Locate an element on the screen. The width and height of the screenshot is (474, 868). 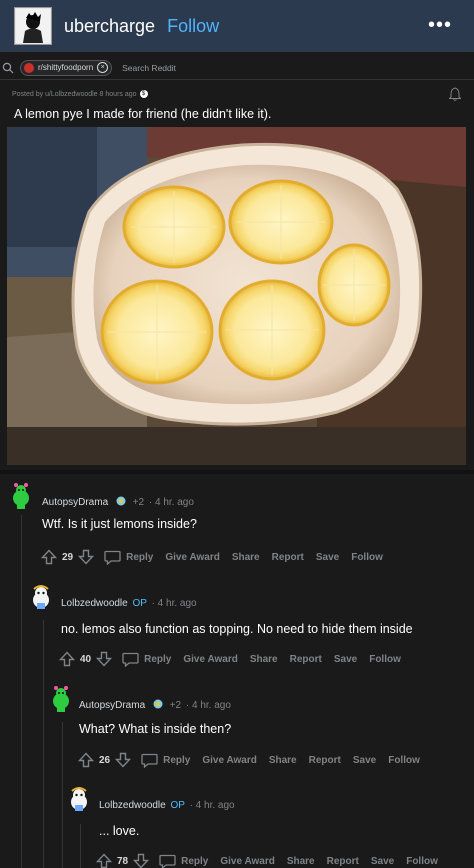
subreddit-name: r/shittyfoodporn is located at coordinates (66, 67).